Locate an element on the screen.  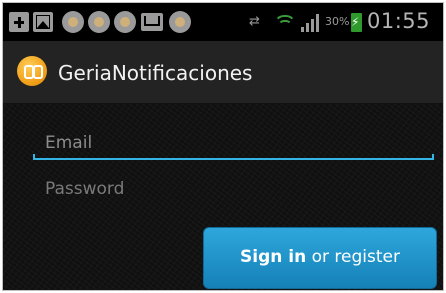
plus-icon is located at coordinates (19, 22).